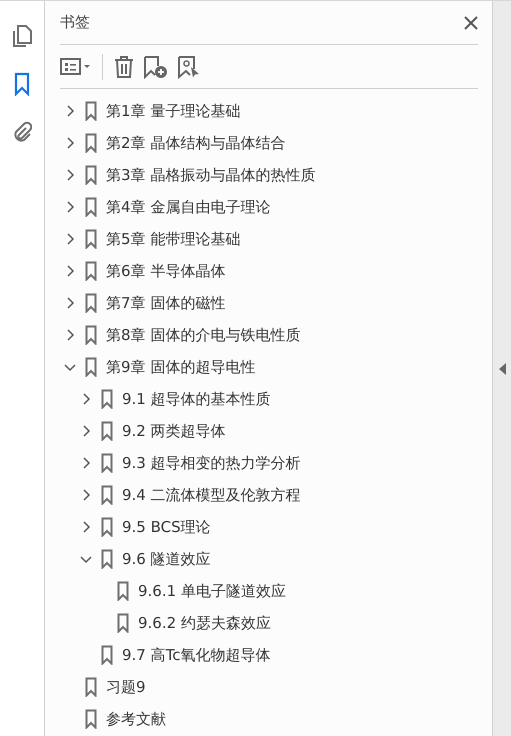 The width and height of the screenshot is (511, 736). I want to click on bookmark-label: 第5章 能带理论基础, so click(173, 239).